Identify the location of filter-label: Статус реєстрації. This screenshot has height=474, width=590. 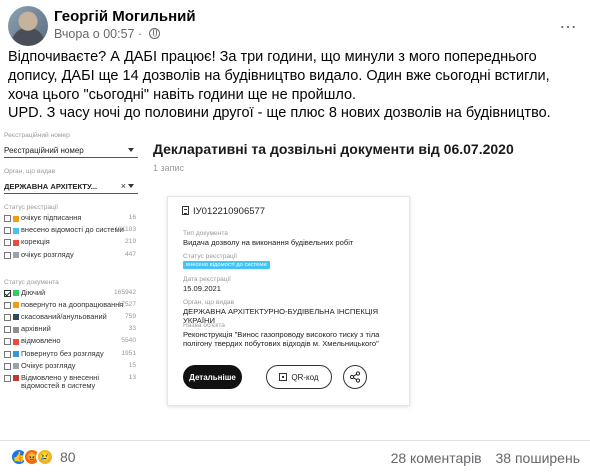
(31, 207).